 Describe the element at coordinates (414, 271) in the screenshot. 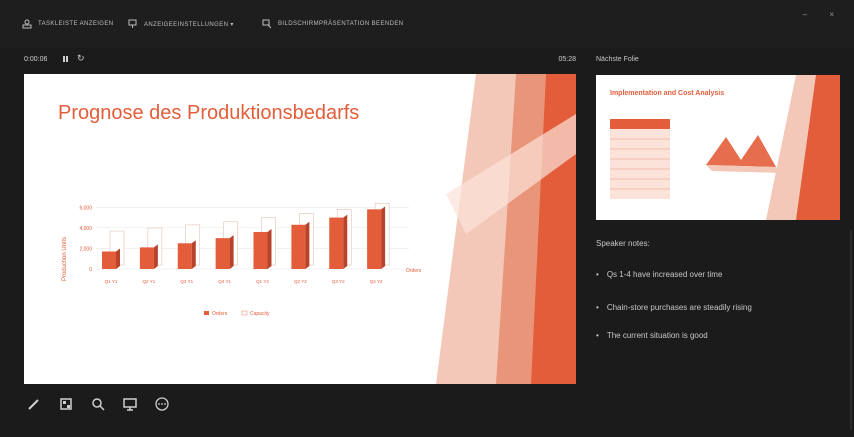

I see `x-axis-label: Orders` at that location.